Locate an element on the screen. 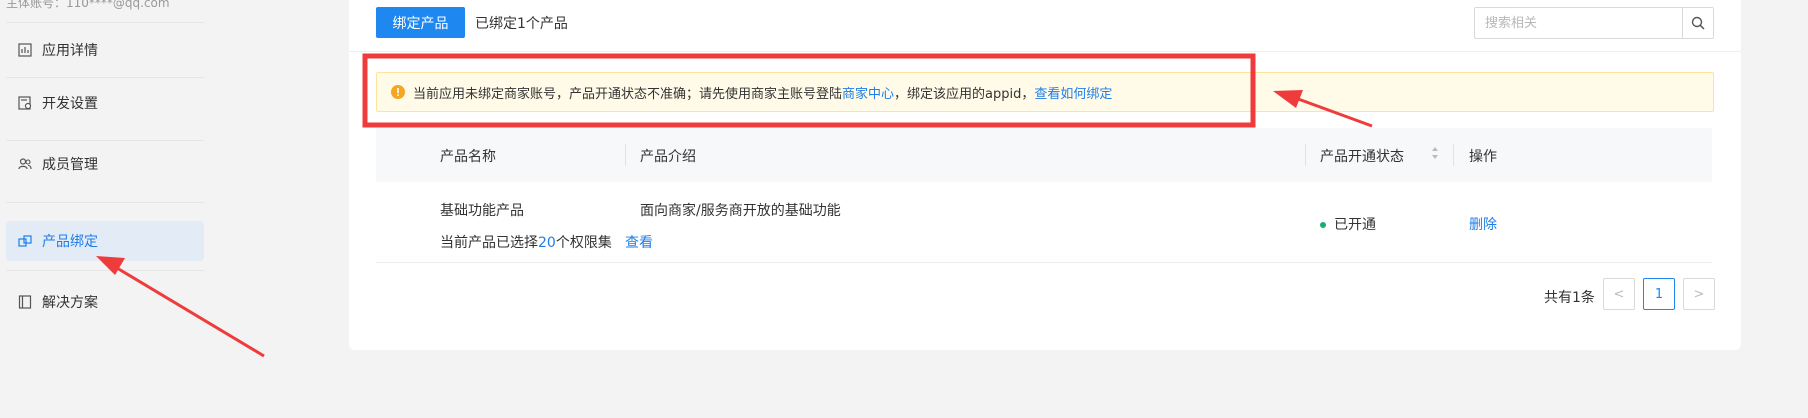 The width and height of the screenshot is (1808, 418). column-header-status: 产品开通状态 is located at coordinates (1362, 156).